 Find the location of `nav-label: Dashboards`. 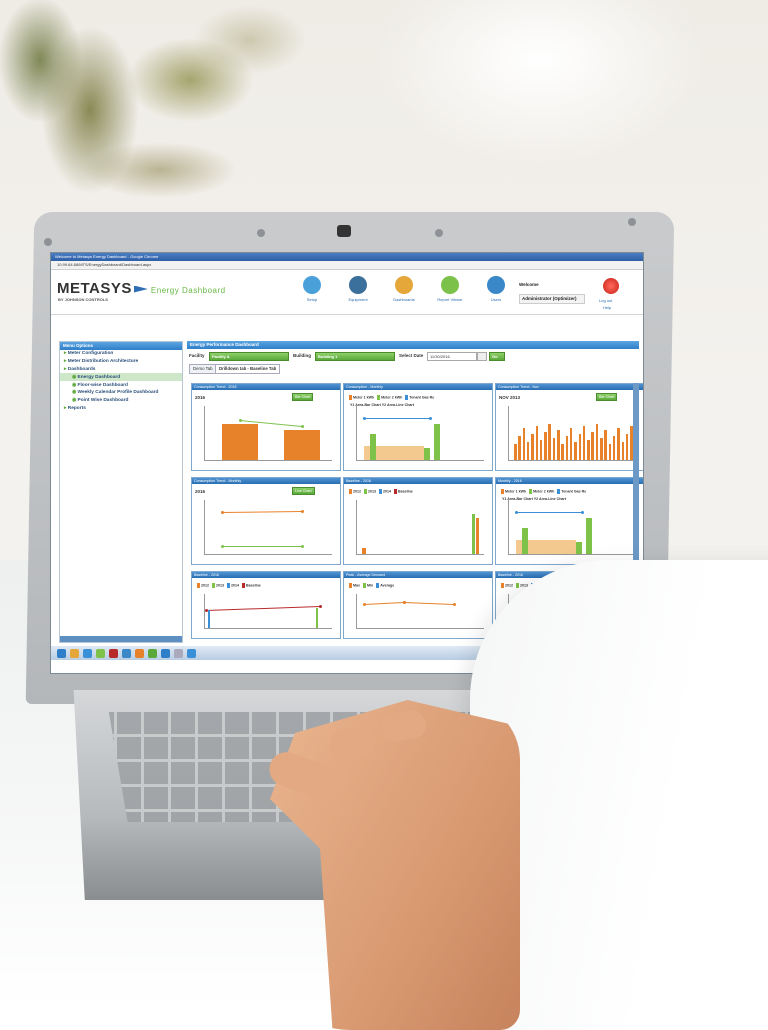

nav-label: Dashboards is located at coordinates (404, 299).